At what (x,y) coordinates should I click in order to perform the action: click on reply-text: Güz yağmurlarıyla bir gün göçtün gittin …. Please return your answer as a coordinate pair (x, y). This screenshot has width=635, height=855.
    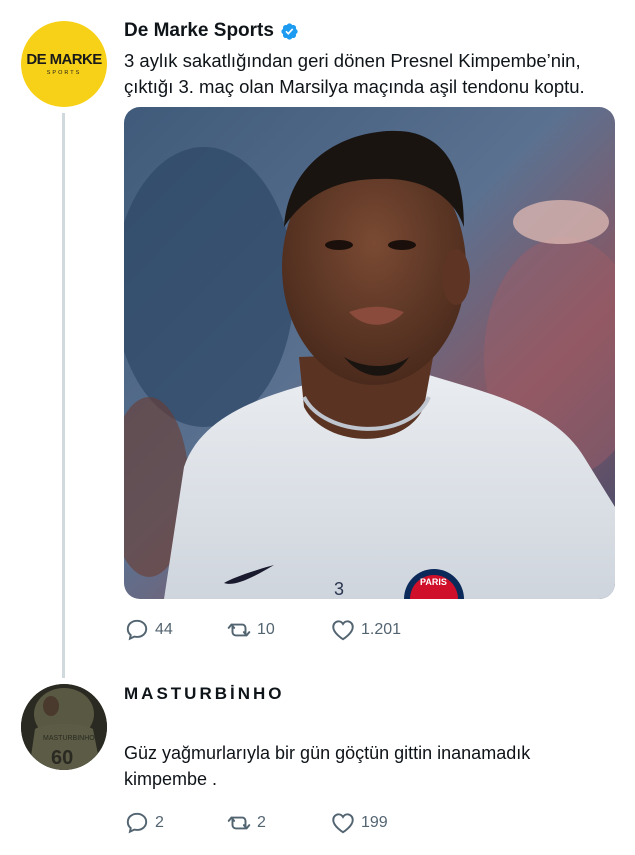
    Looking at the image, I should click on (327, 766).